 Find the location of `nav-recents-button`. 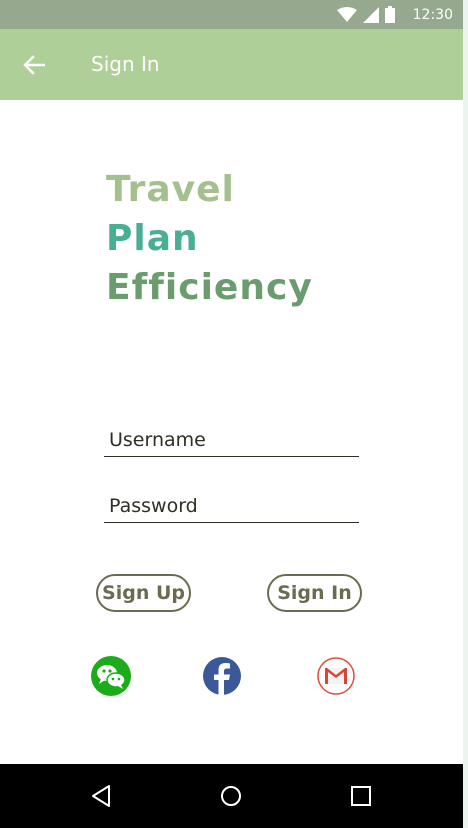

nav-recents-button is located at coordinates (361, 796).